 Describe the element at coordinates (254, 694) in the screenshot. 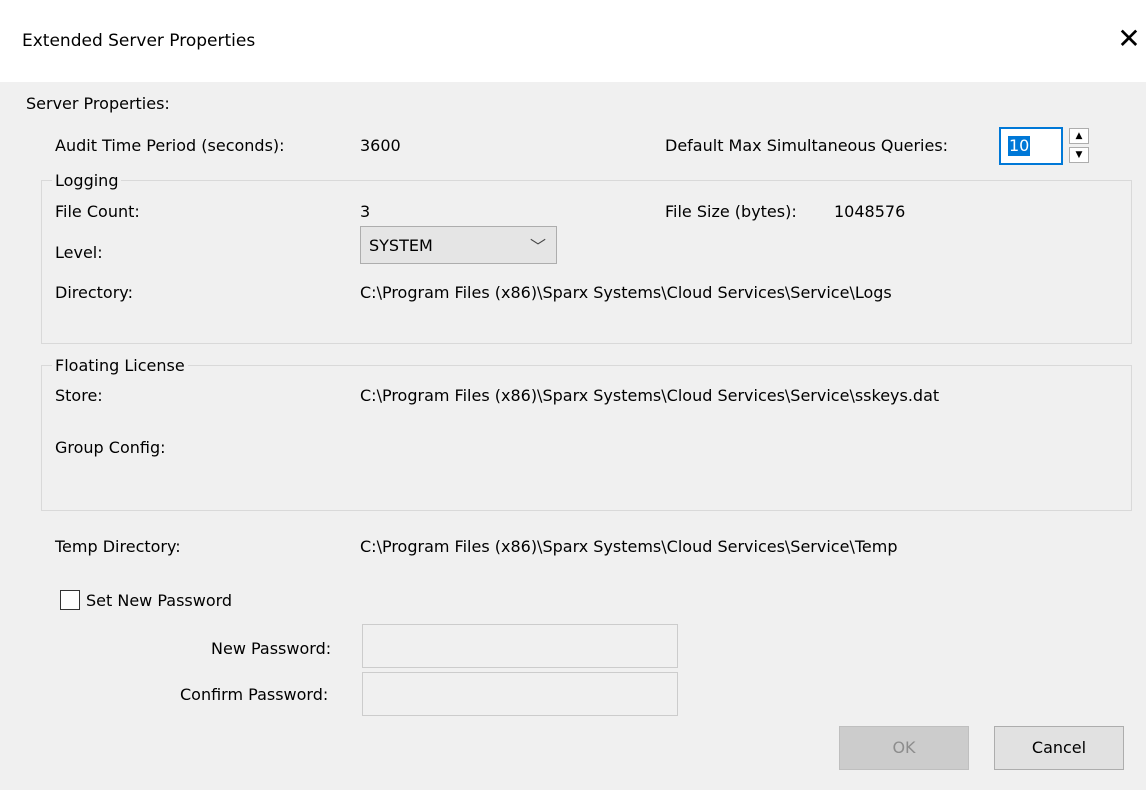

I see `confirm-password-label: Confirm Password:` at that location.